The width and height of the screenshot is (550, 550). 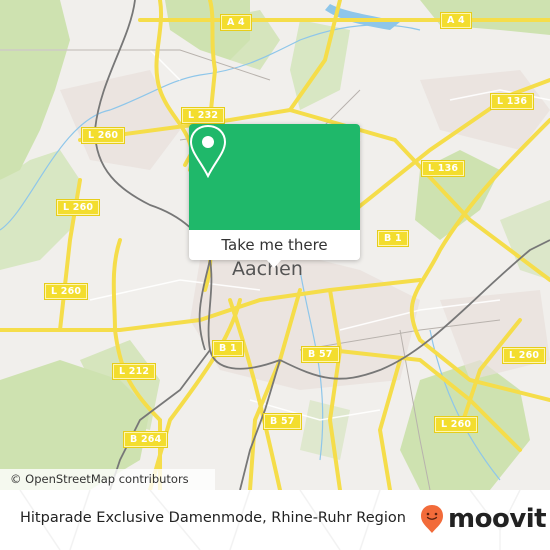 What do you see at coordinates (456, 20) in the screenshot?
I see `road-label-a4-east: A 4` at bounding box center [456, 20].